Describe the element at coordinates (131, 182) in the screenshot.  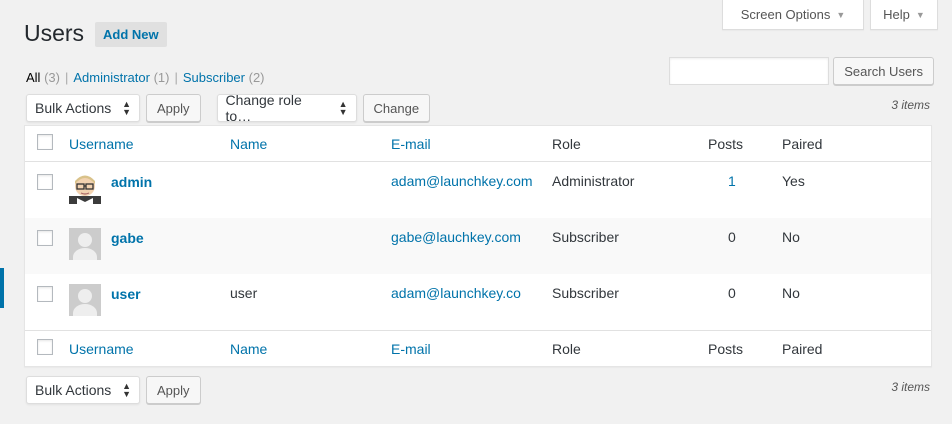
I see `username-link: admin` at that location.